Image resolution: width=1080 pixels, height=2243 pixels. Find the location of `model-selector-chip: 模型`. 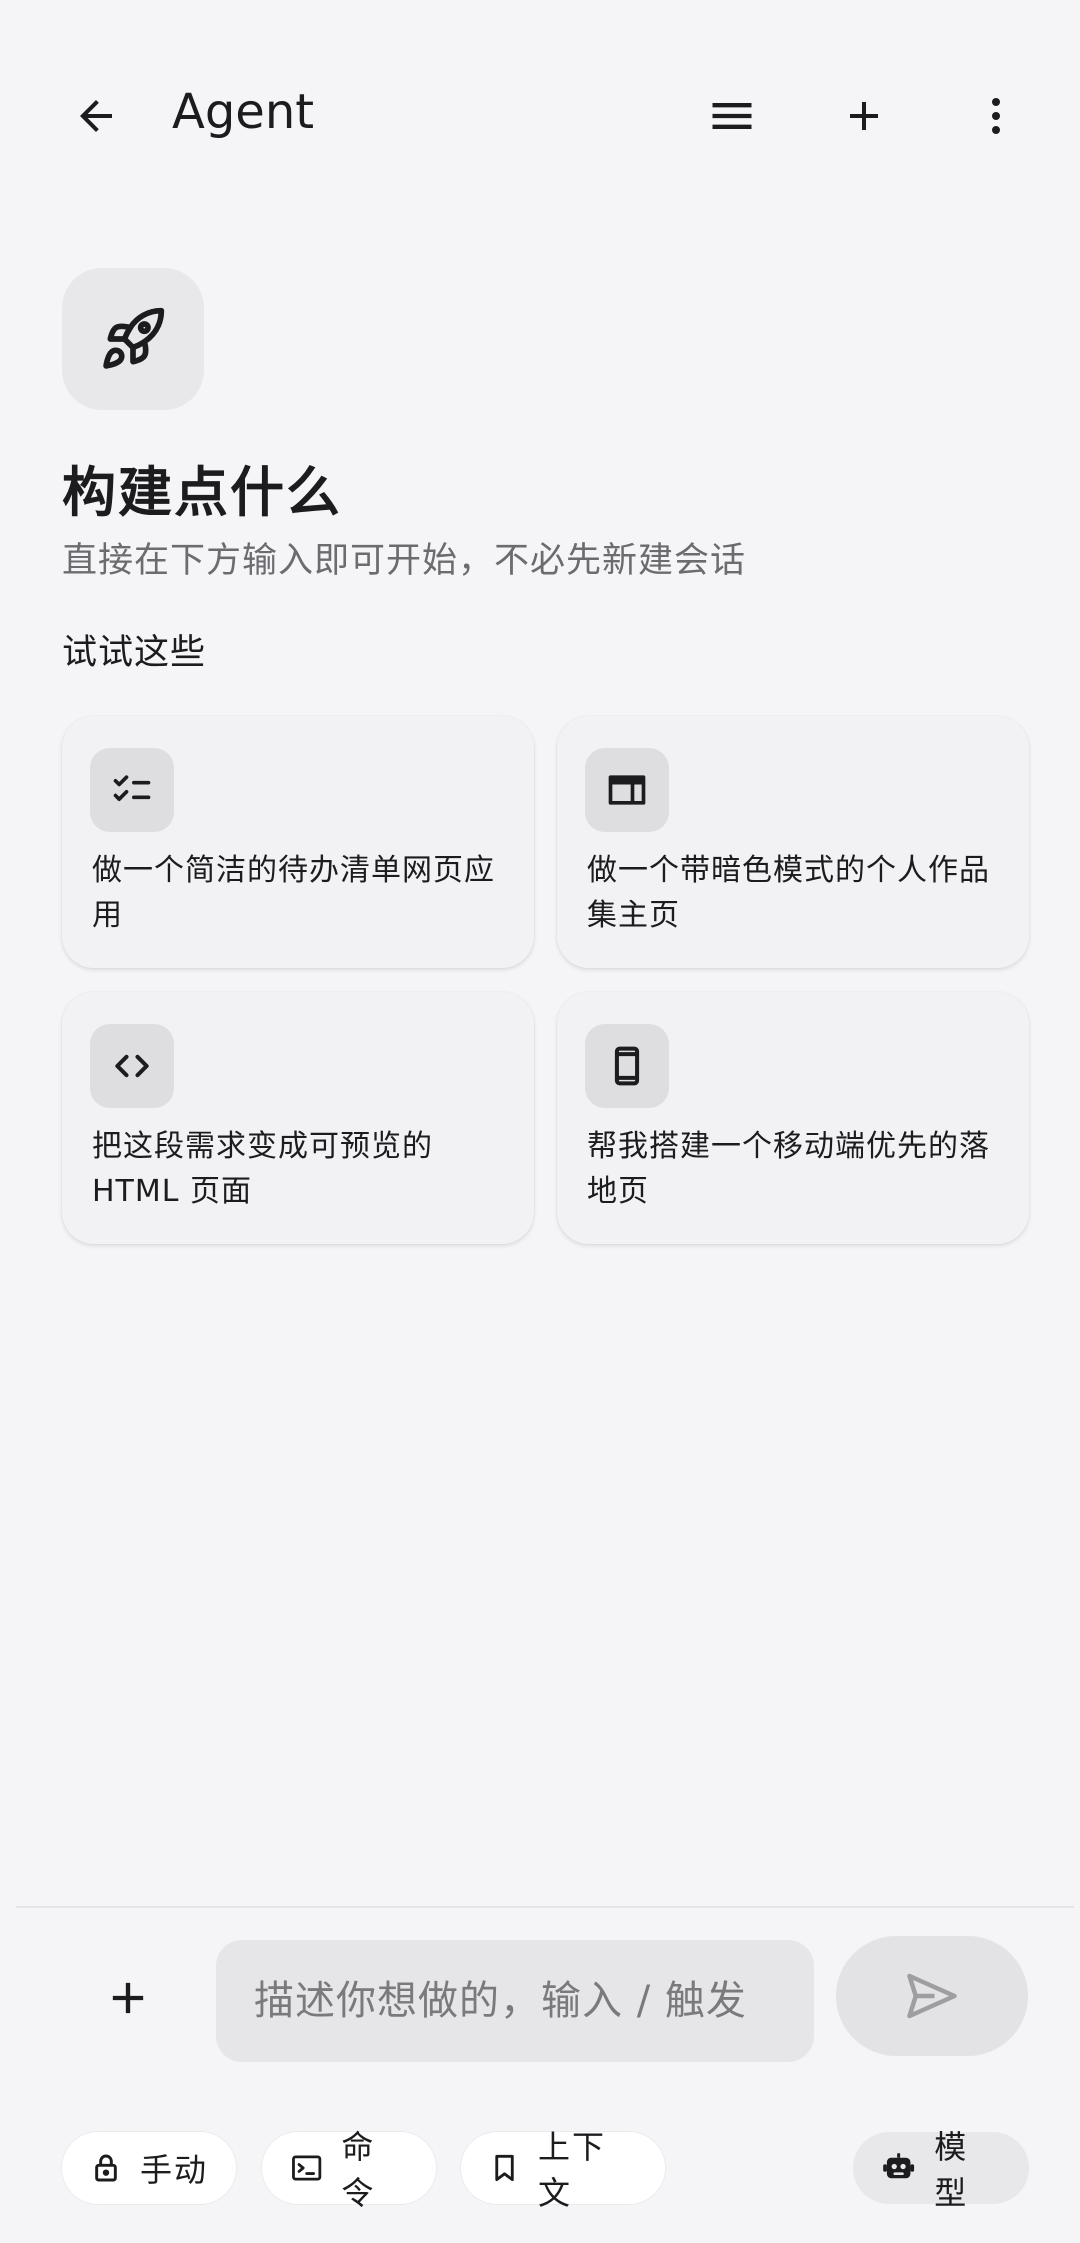

model-selector-chip: 模型 is located at coordinates (941, 2170).